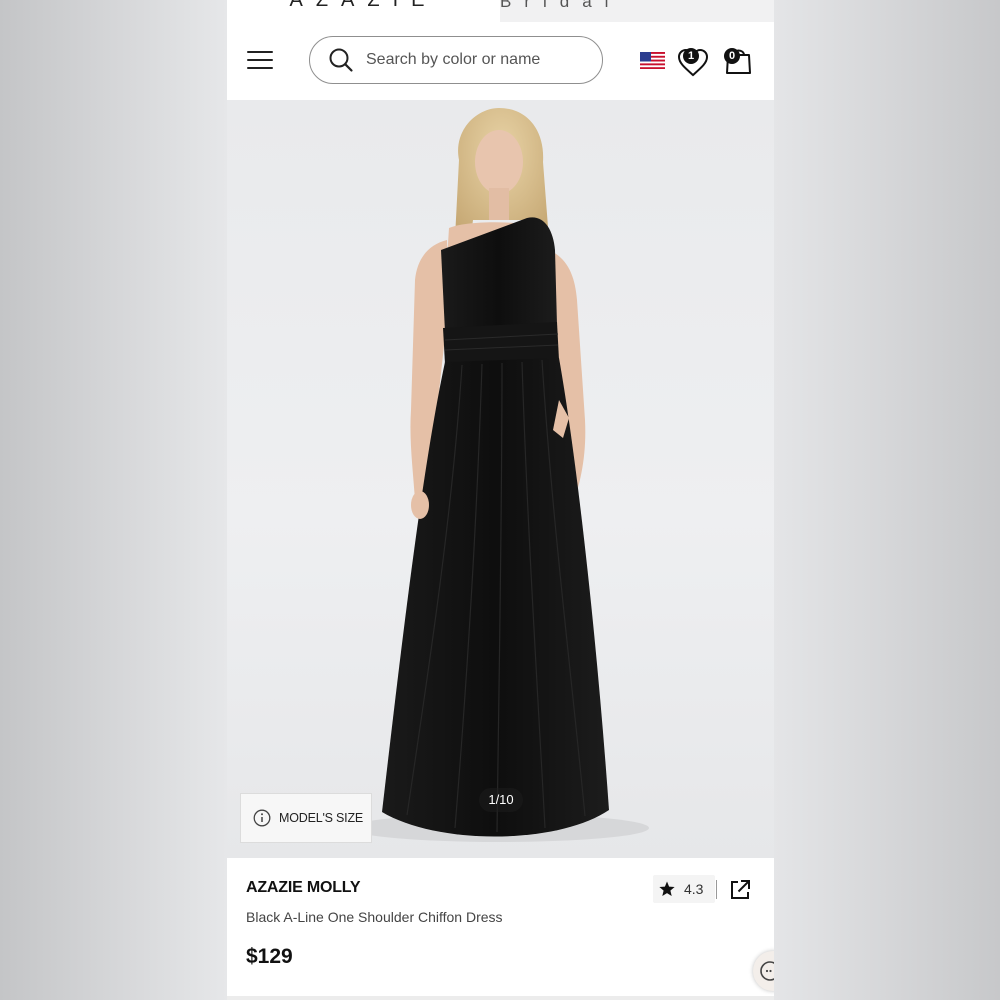 The width and height of the screenshot is (1000, 1000). What do you see at coordinates (321, 818) in the screenshot?
I see `model-size-label: MODEL'S SIZE` at bounding box center [321, 818].